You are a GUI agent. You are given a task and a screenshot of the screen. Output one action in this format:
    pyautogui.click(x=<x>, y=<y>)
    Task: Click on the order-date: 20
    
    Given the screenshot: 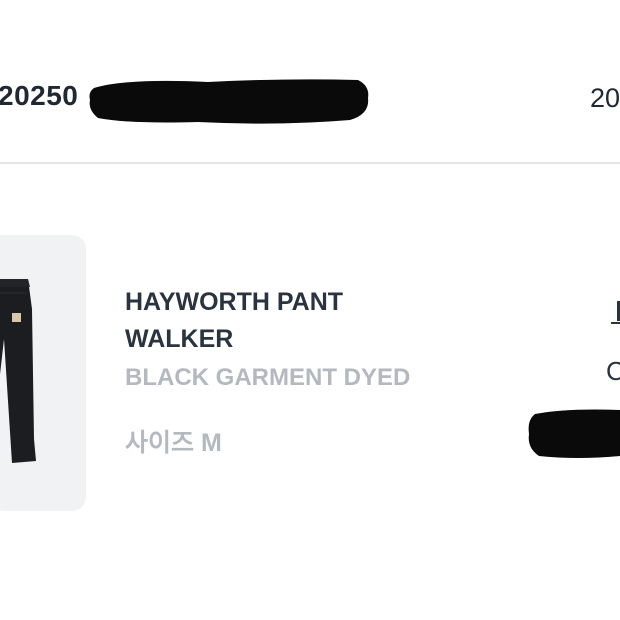 What is the action you would take?
    pyautogui.click(x=605, y=98)
    